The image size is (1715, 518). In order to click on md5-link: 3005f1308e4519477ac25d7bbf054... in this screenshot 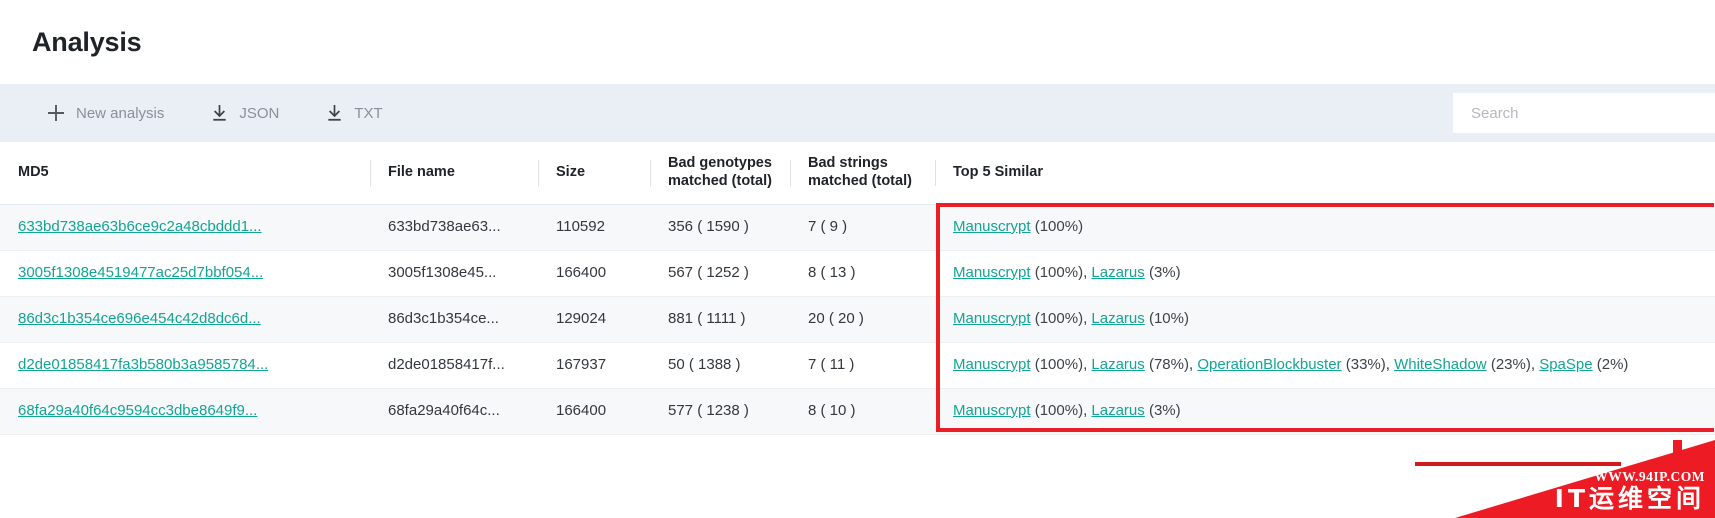, I will do `click(140, 272)`.